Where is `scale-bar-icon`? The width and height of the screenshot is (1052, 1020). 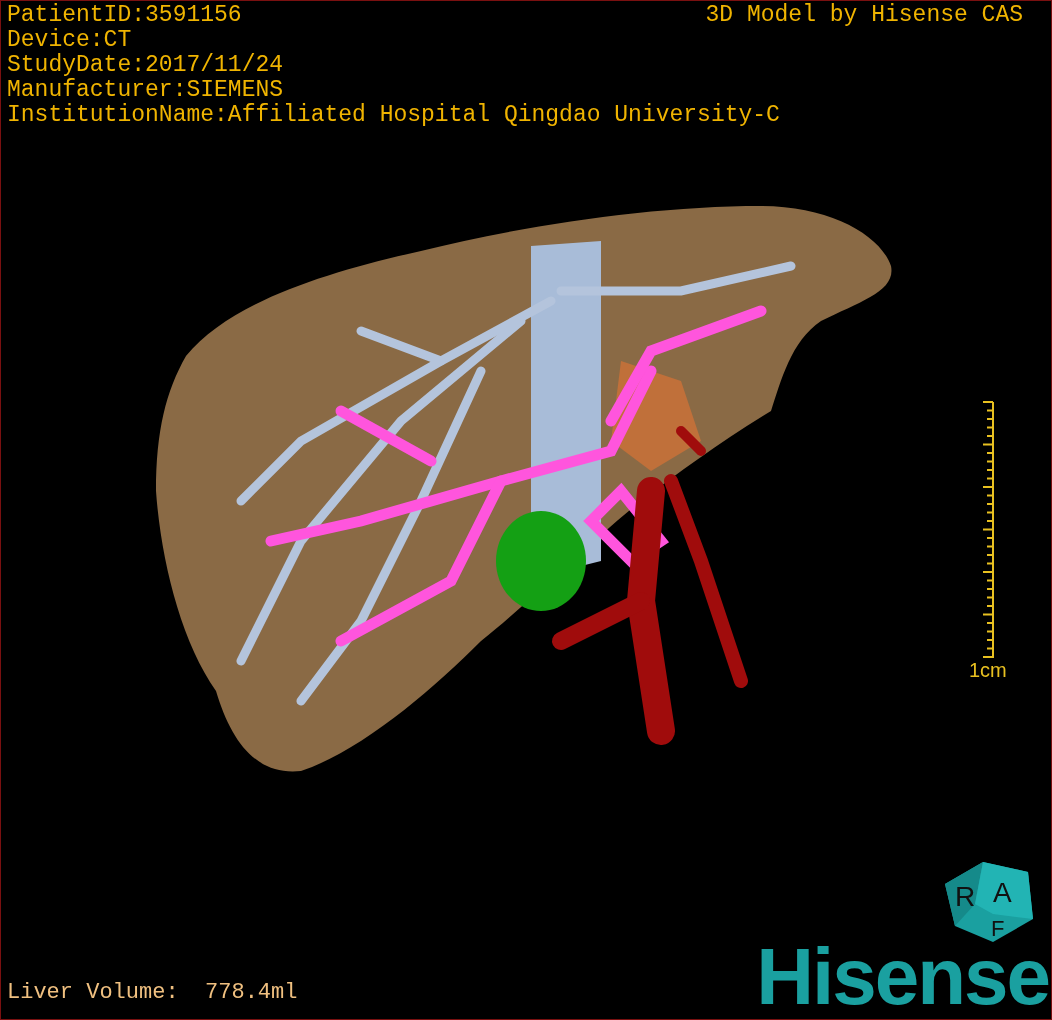 scale-bar-icon is located at coordinates (987, 530).